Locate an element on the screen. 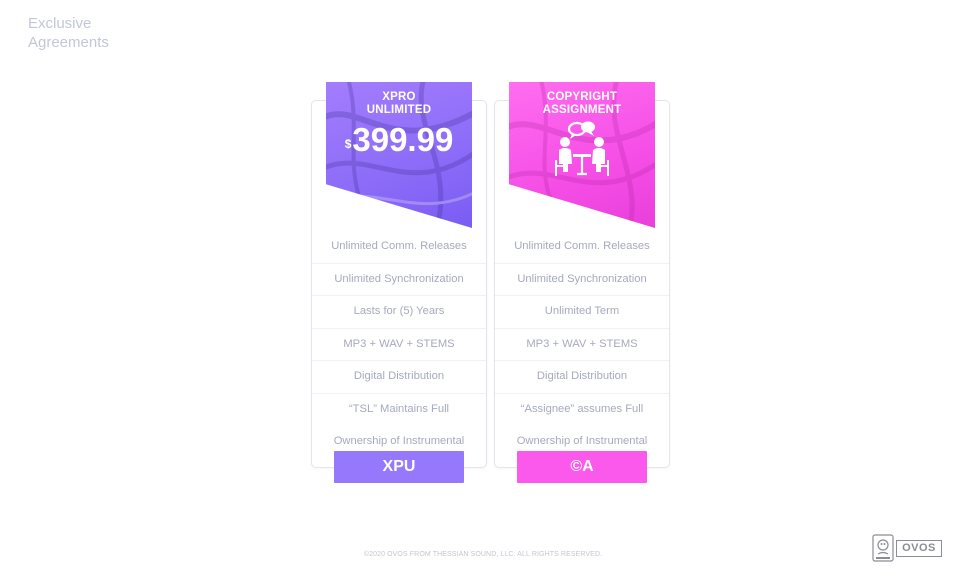 This screenshot has width=966, height=578. feature-item: Lasts for (5) Years is located at coordinates (399, 312).